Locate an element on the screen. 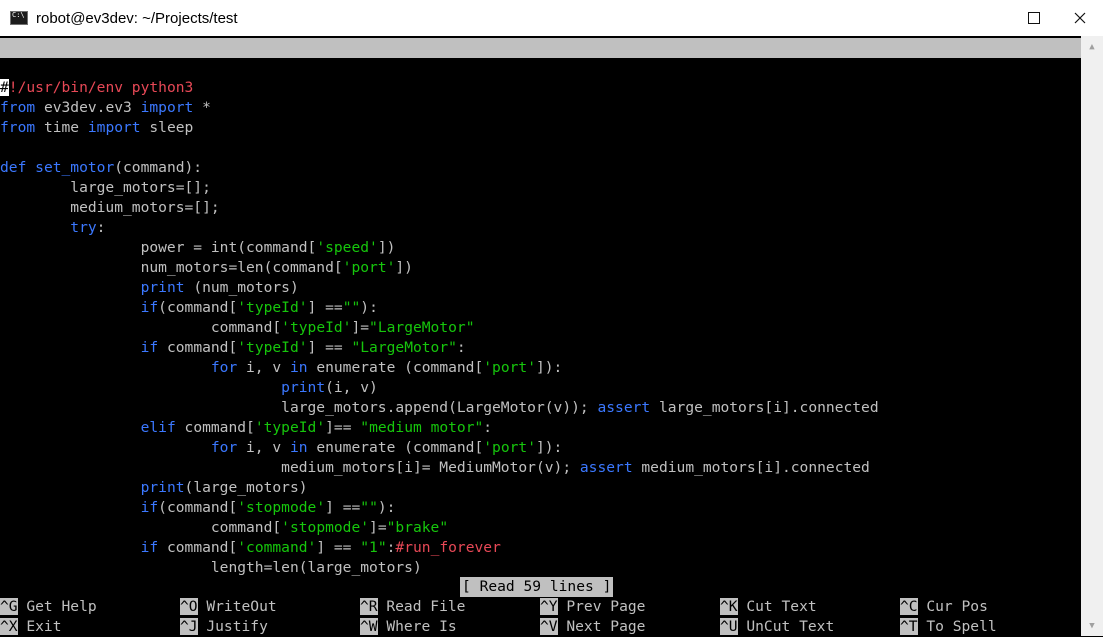  code-token: length=len(large_motors) is located at coordinates (211, 567).